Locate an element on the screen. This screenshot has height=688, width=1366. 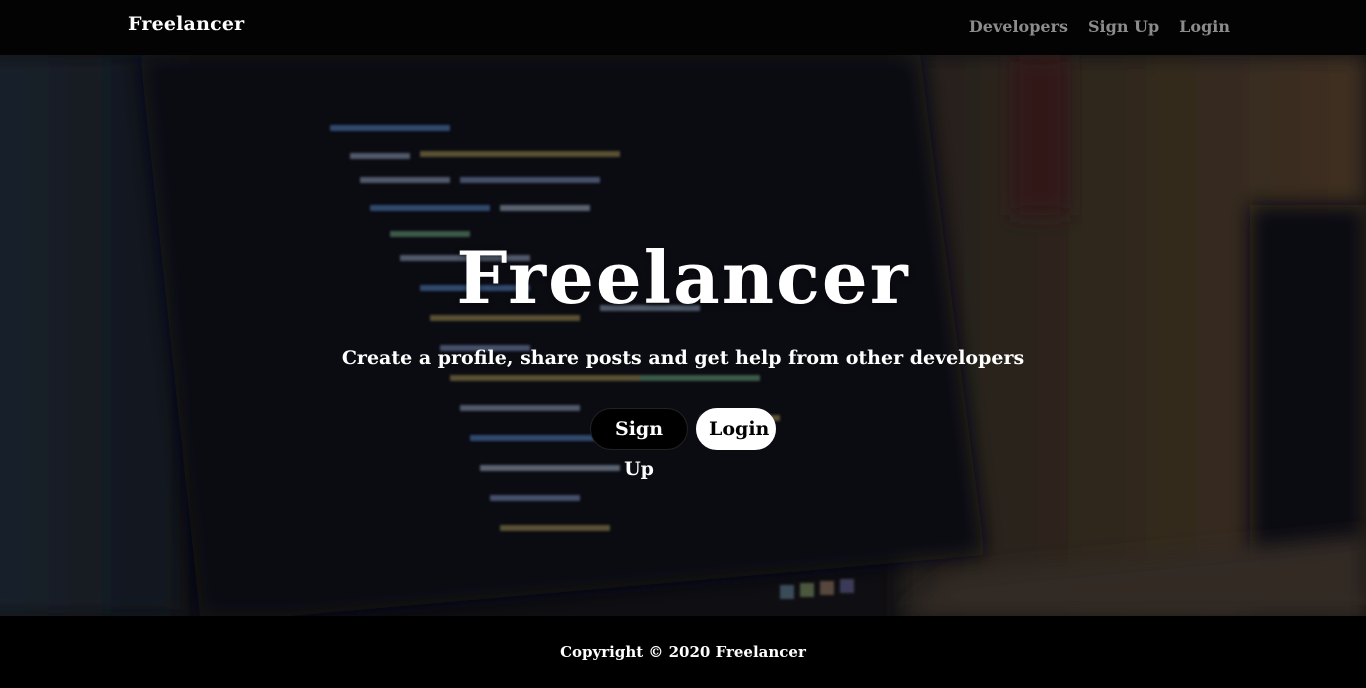
nav-links: Developers Sign Up Login is located at coordinates (1089, 27).